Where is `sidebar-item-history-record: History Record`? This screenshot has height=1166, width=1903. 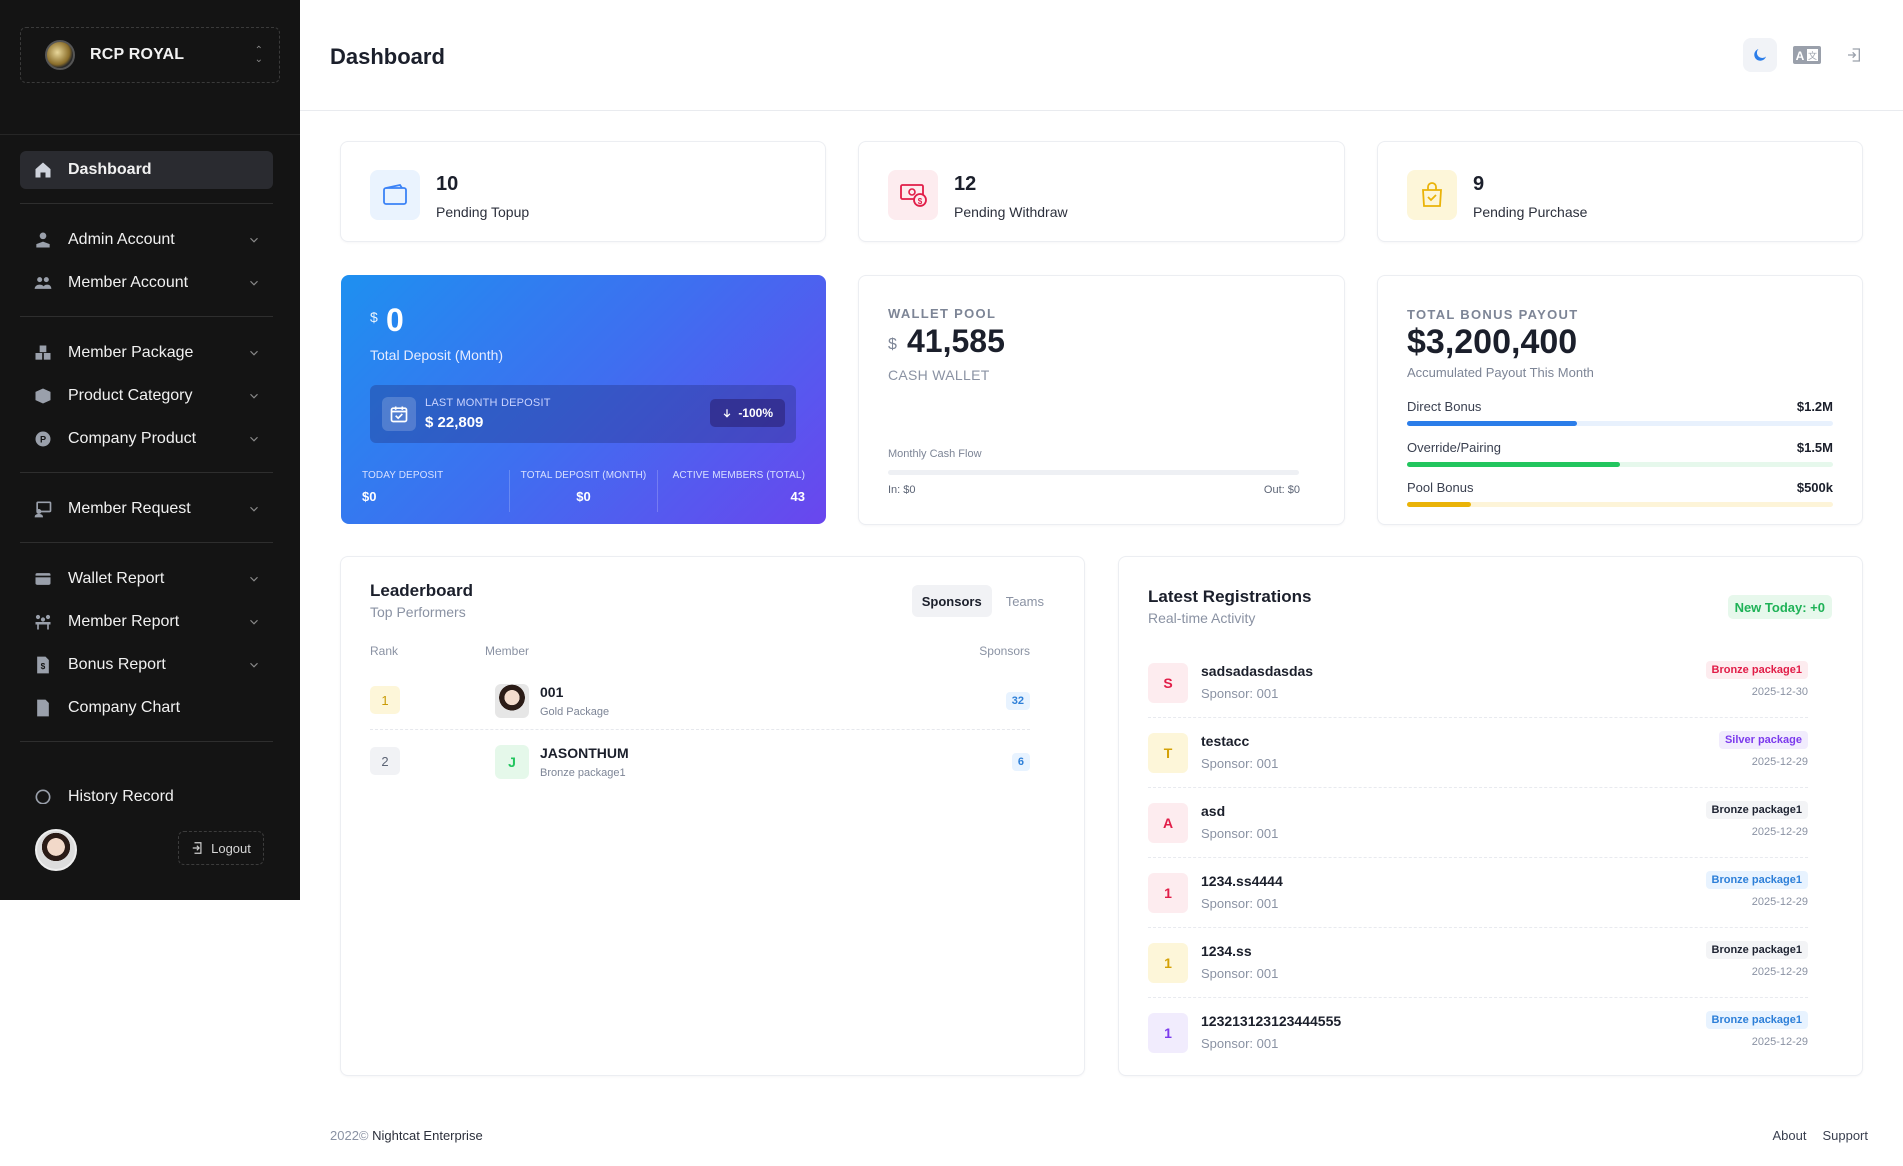 sidebar-item-history-record: History Record is located at coordinates (146, 794).